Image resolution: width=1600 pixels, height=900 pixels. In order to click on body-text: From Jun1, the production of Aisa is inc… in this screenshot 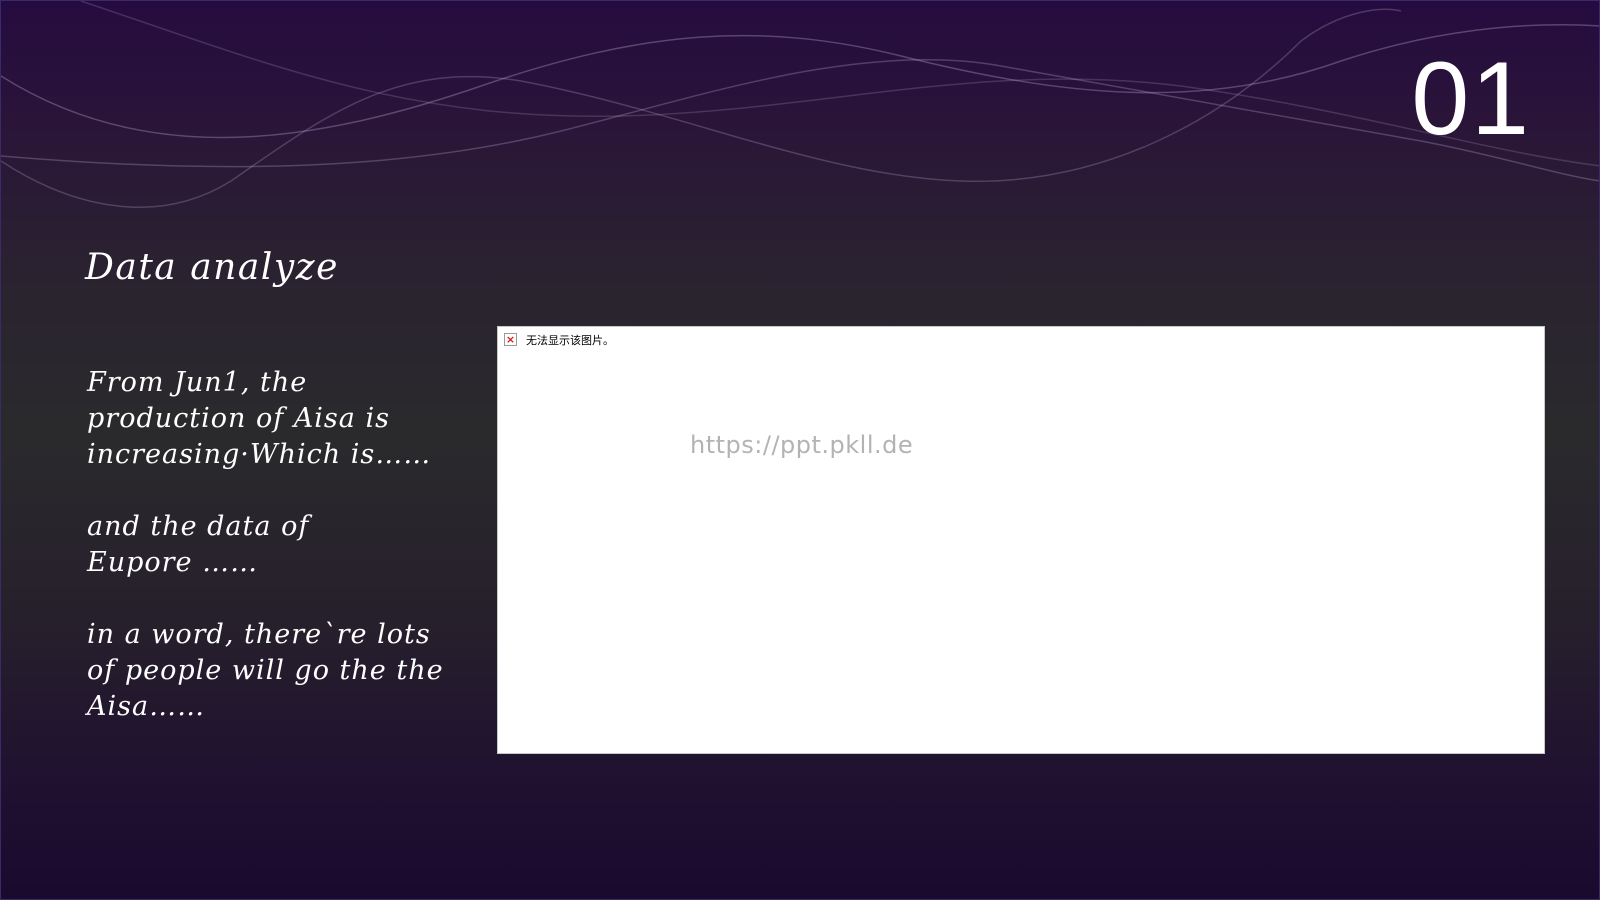, I will do `click(277, 563)`.